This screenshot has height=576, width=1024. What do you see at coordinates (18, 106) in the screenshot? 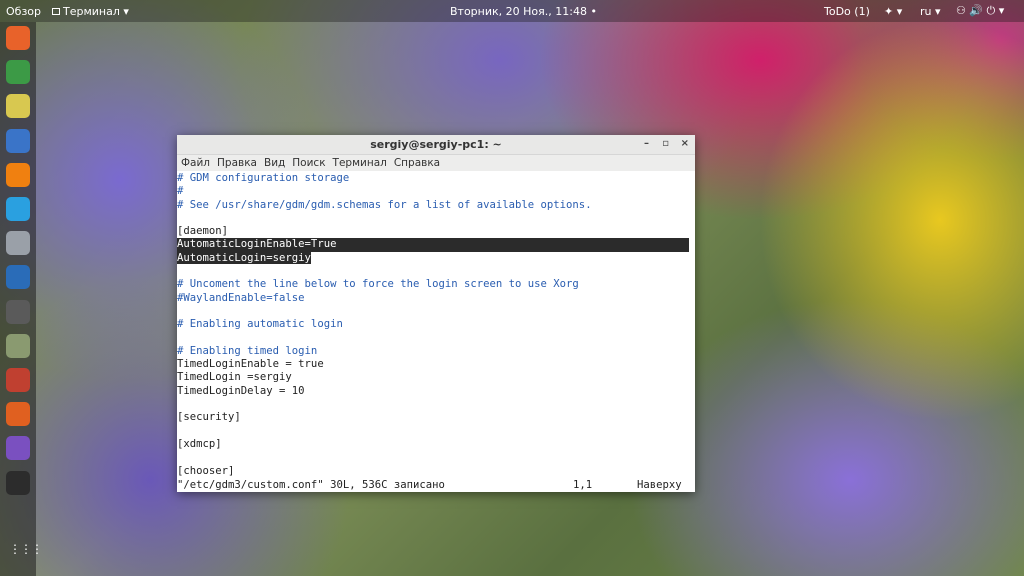
I see `sound-launcher-icon` at bounding box center [18, 106].